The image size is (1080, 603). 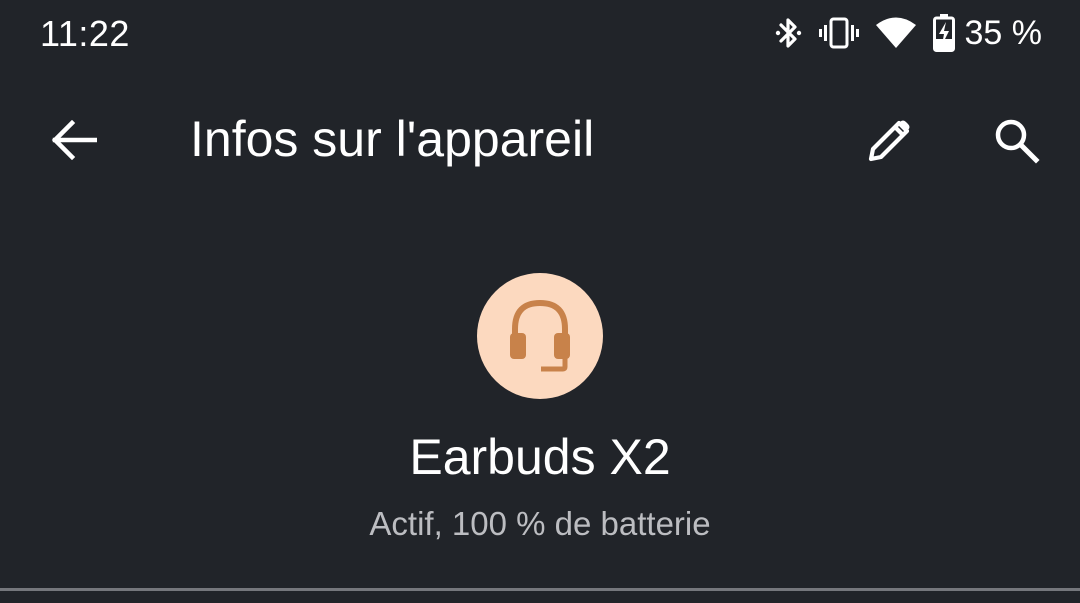 I want to click on vibrate-icon, so click(x=838, y=33).